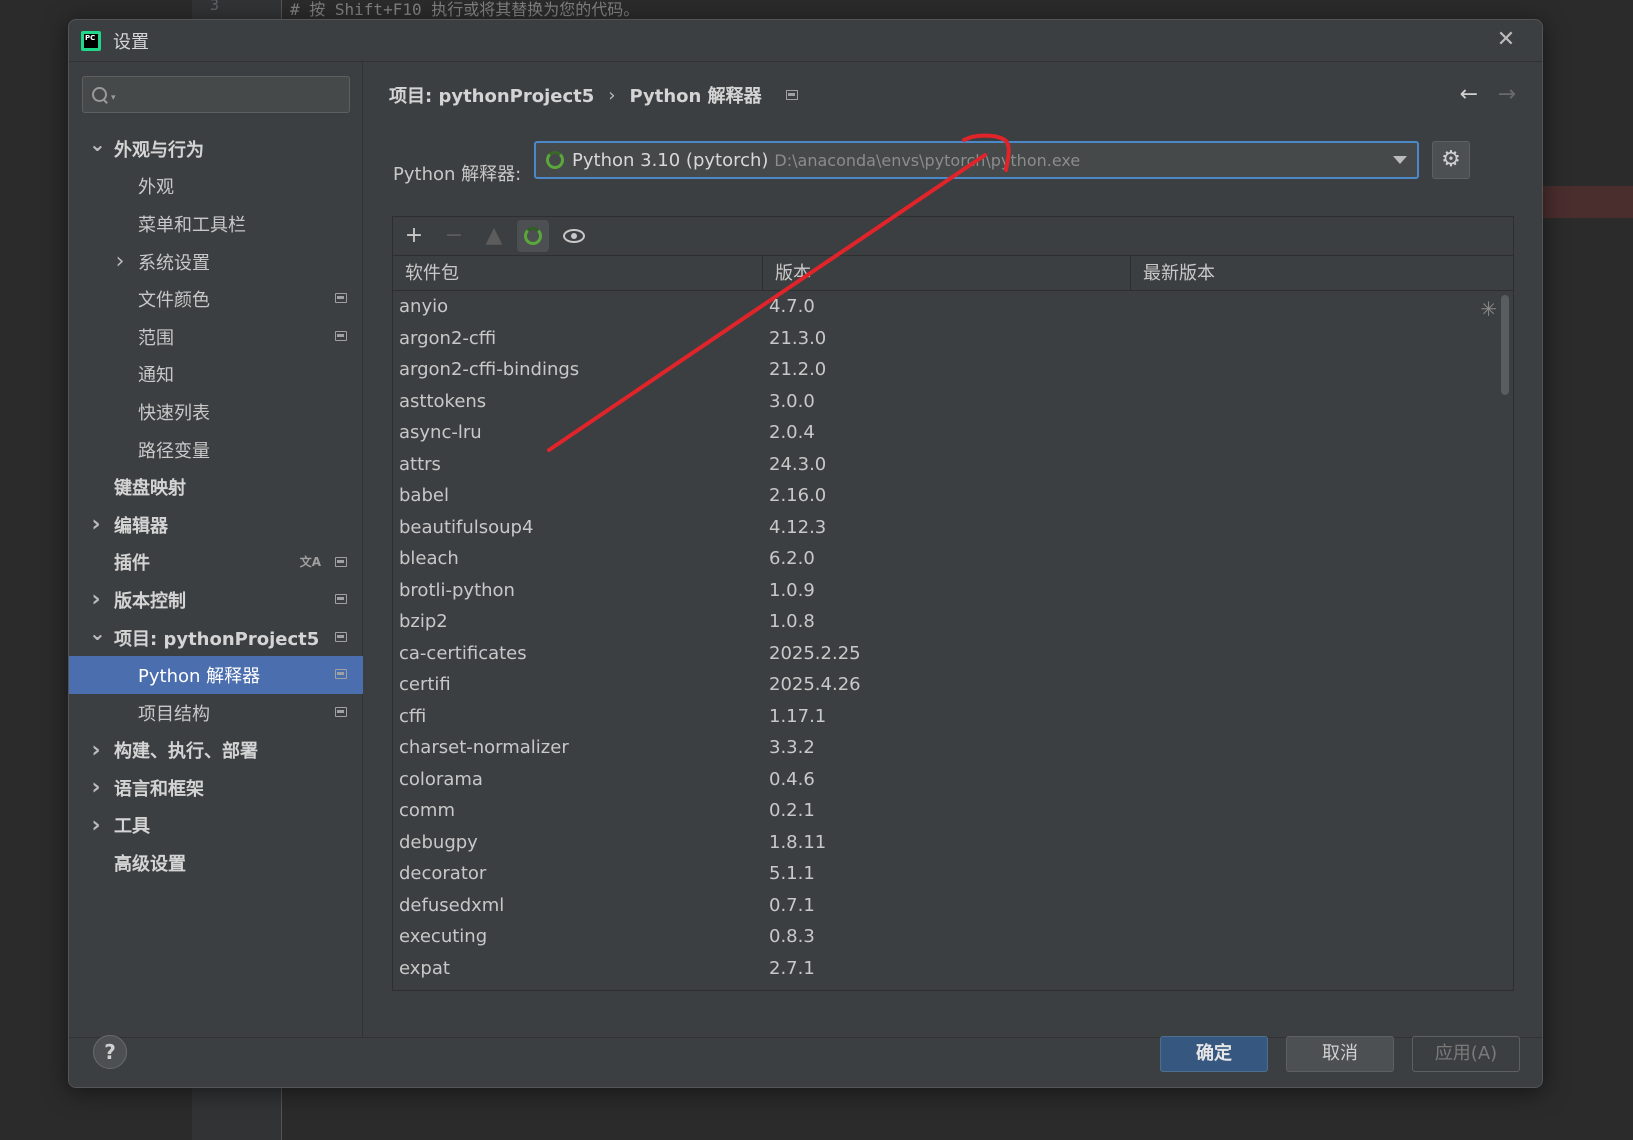 The height and width of the screenshot is (1140, 1633). I want to click on table-row: bleach 6.2.0, so click(953, 559).